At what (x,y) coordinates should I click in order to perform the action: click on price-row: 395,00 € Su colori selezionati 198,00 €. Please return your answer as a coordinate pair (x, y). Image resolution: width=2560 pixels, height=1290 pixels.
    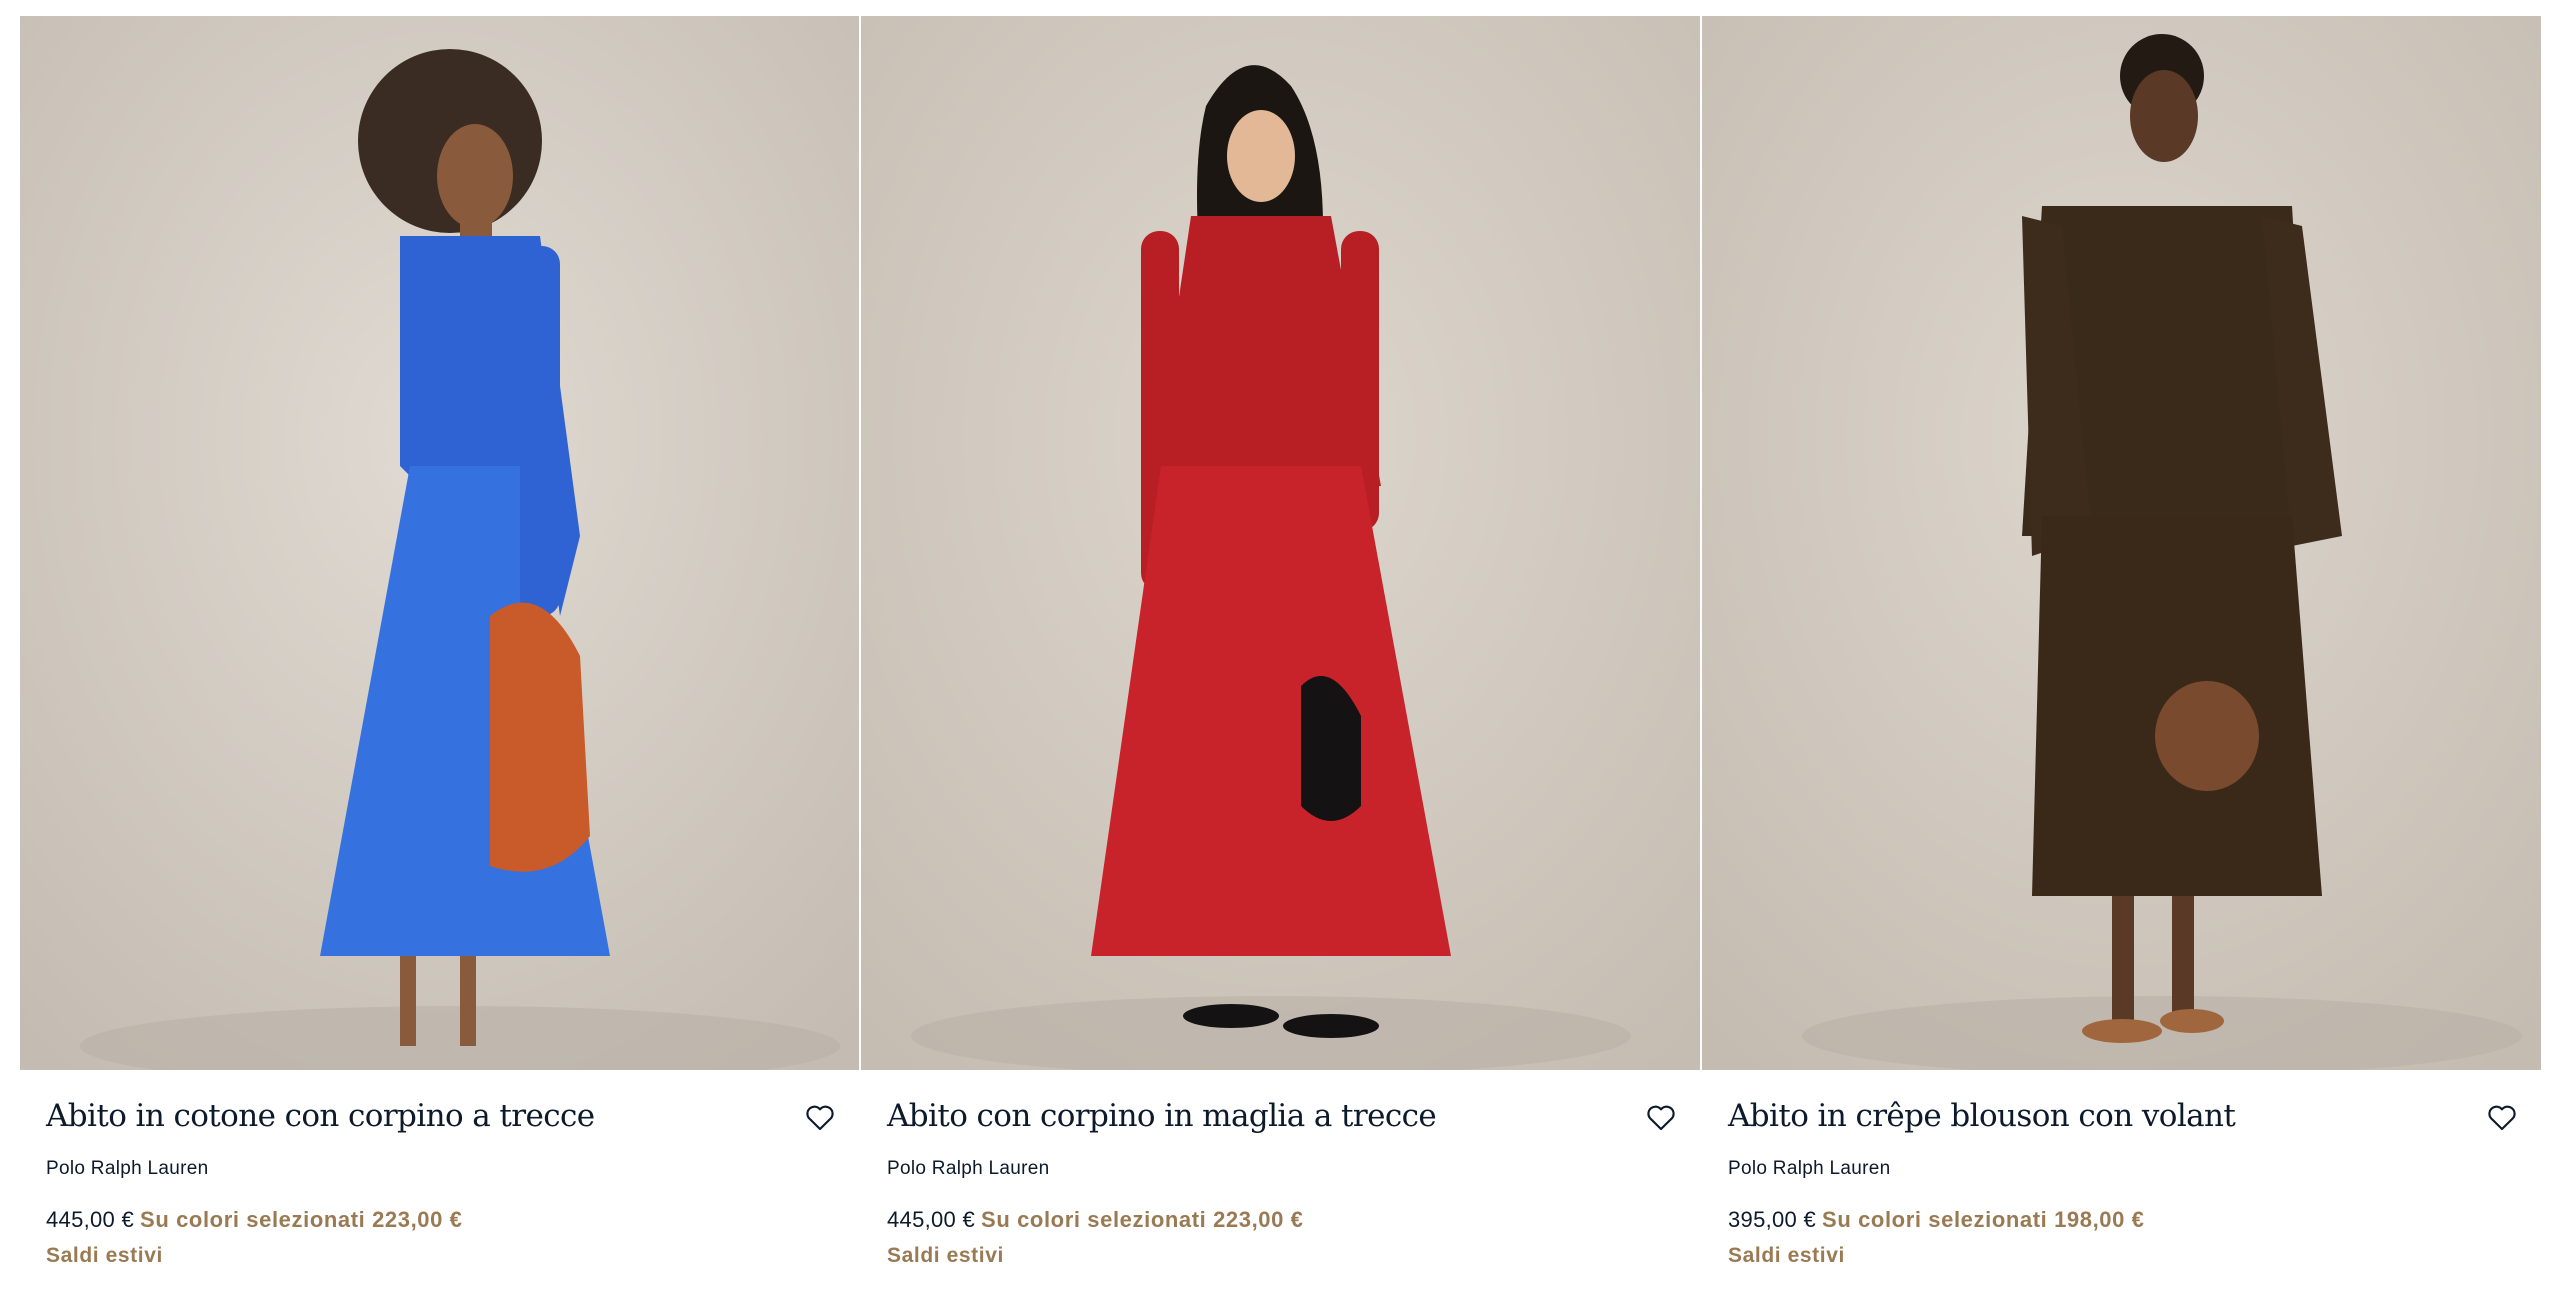
    Looking at the image, I should click on (1936, 1220).